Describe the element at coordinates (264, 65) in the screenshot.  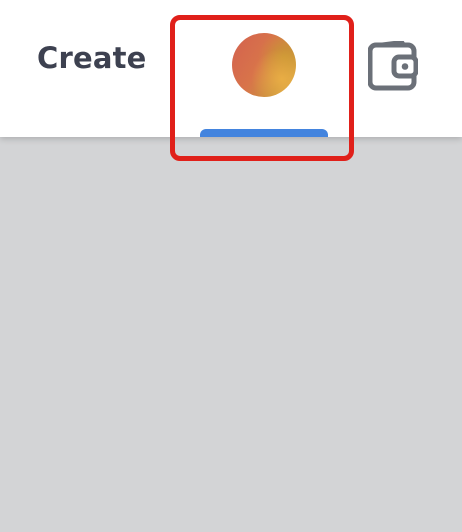
I see `avatar` at that location.